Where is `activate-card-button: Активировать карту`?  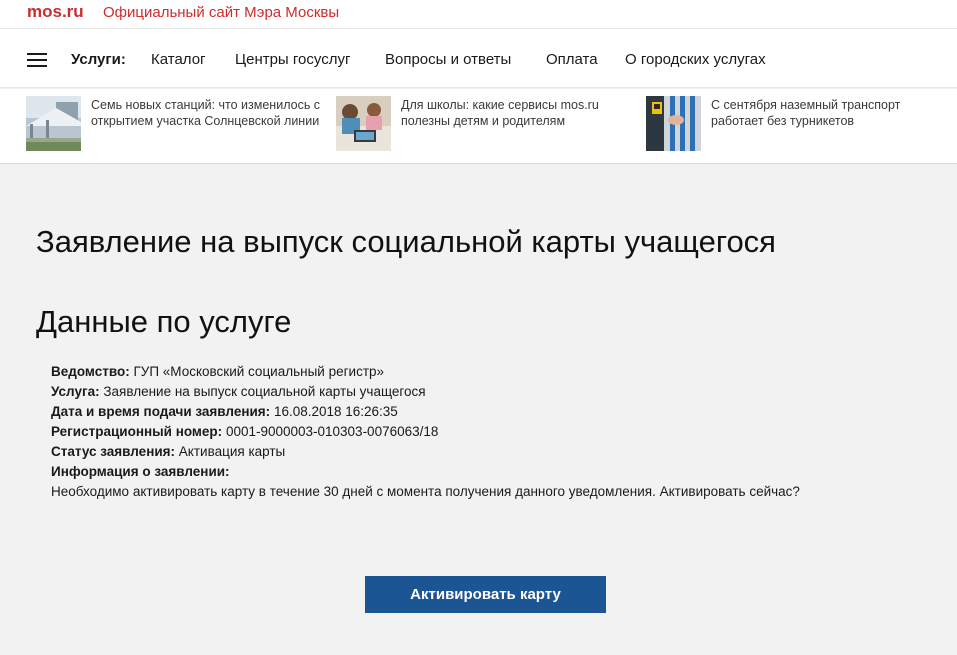
activate-card-button: Активировать карту is located at coordinates (485, 594).